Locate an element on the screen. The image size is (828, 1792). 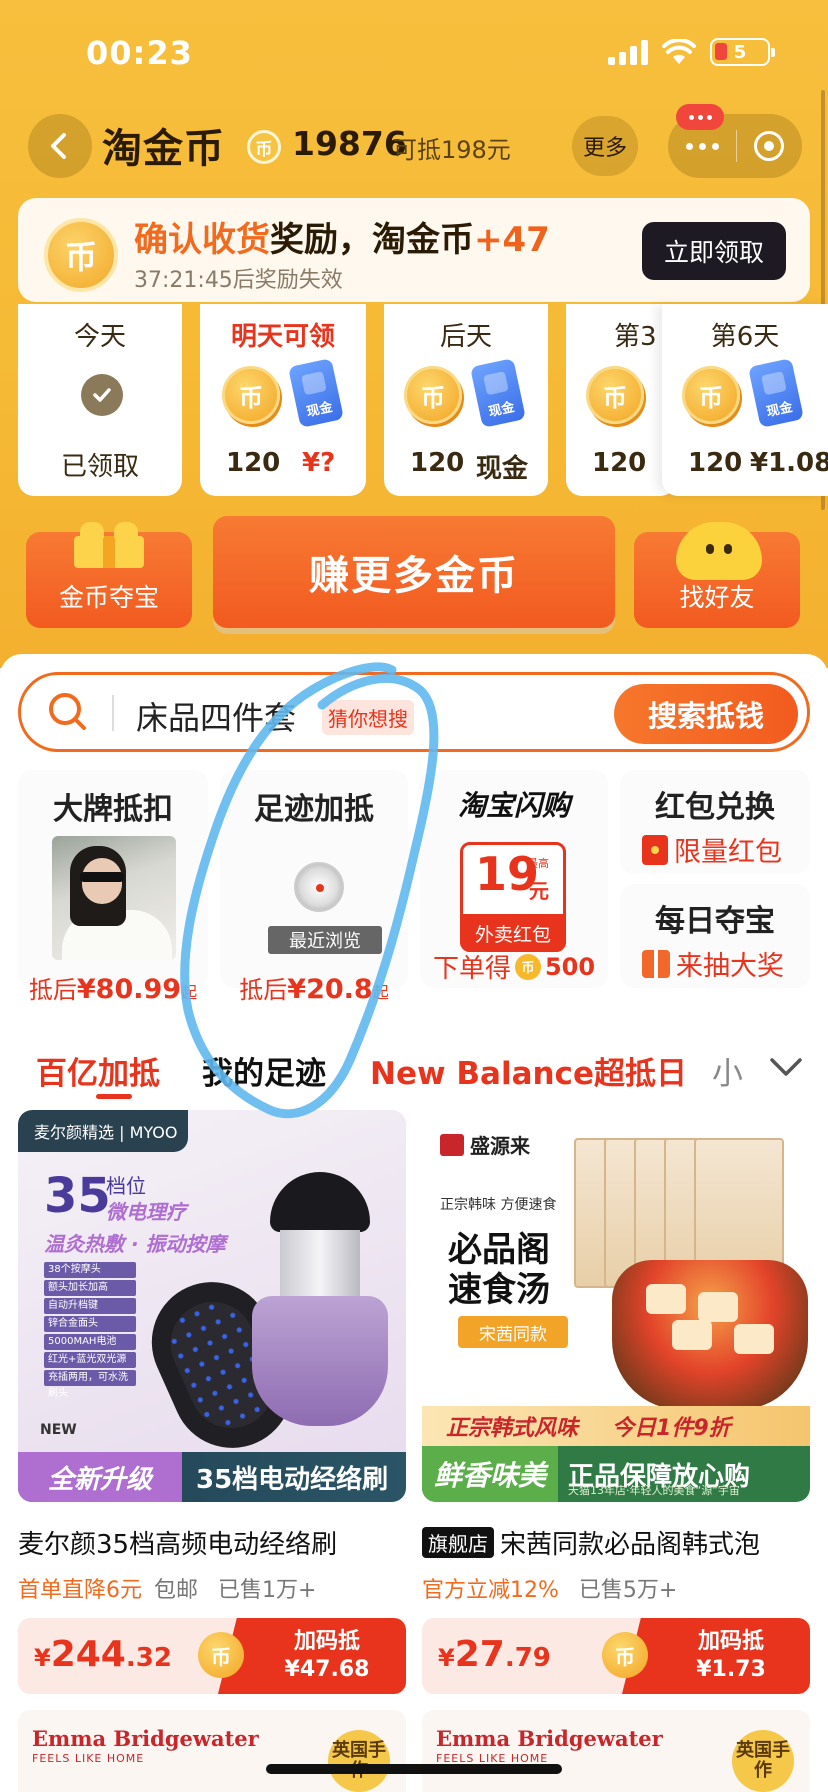
takeaway-coupon: 19 最高 元 外卖红包 is located at coordinates (513, 897).